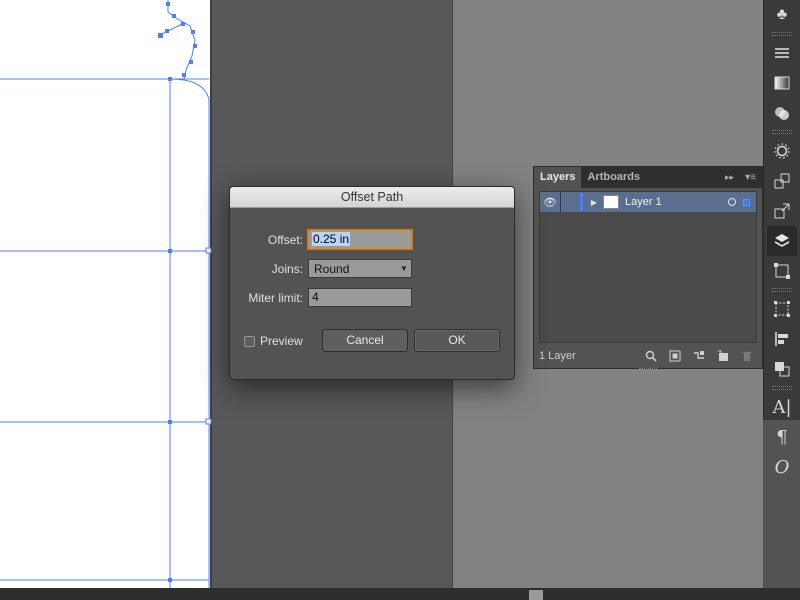 The image size is (800, 600). What do you see at coordinates (782, 181) in the screenshot?
I see `export-icon` at bounding box center [782, 181].